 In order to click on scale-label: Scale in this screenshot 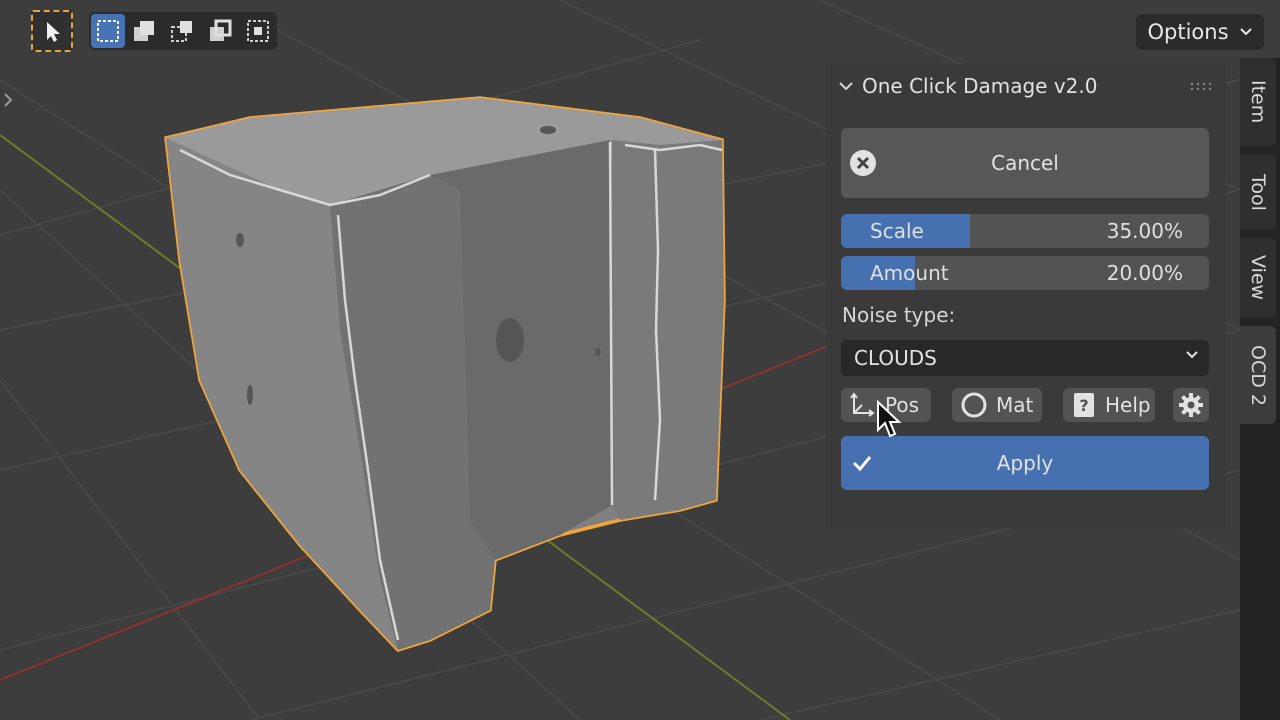, I will do `click(897, 231)`.